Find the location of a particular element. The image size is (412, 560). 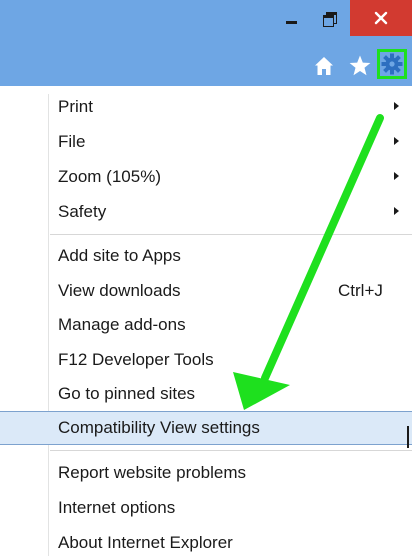

menu-item-label: File is located at coordinates (72, 141).